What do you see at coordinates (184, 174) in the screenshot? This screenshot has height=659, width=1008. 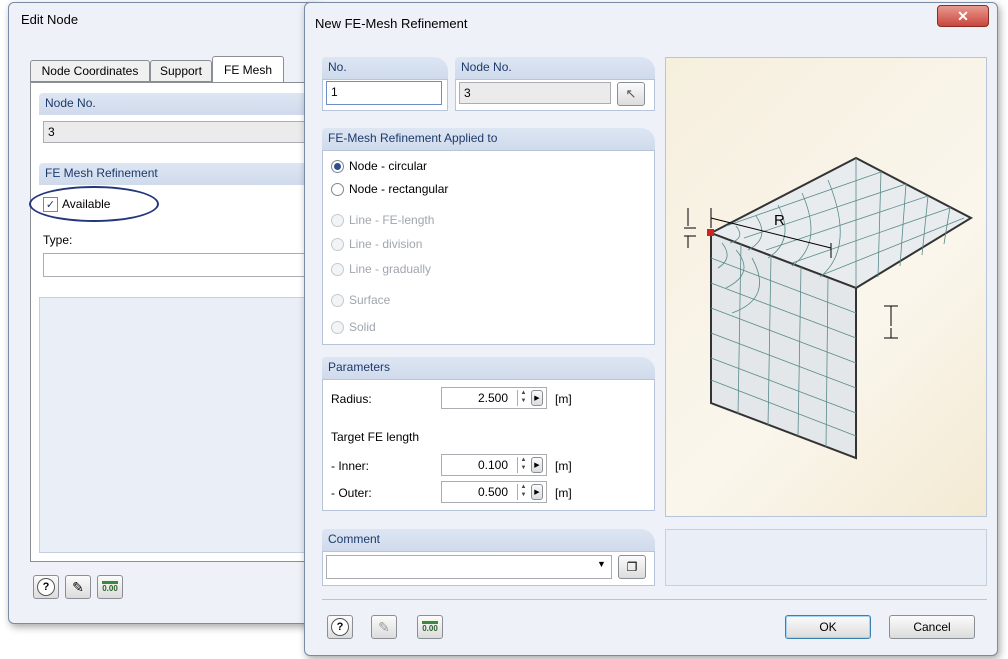 I see `fe-mesh-refinement-header: FE Mesh Refinement` at bounding box center [184, 174].